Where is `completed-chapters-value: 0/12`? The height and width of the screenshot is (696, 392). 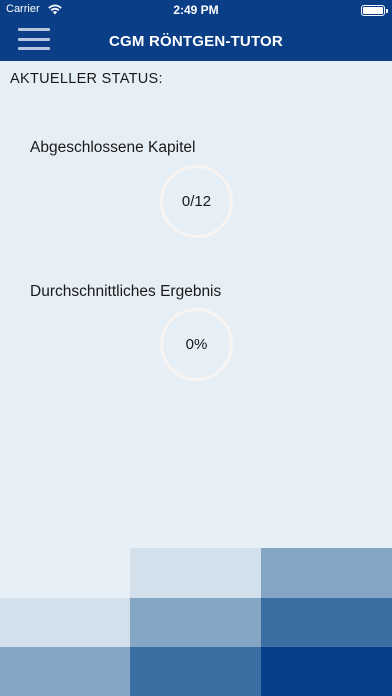
completed-chapters-value: 0/12 is located at coordinates (196, 201).